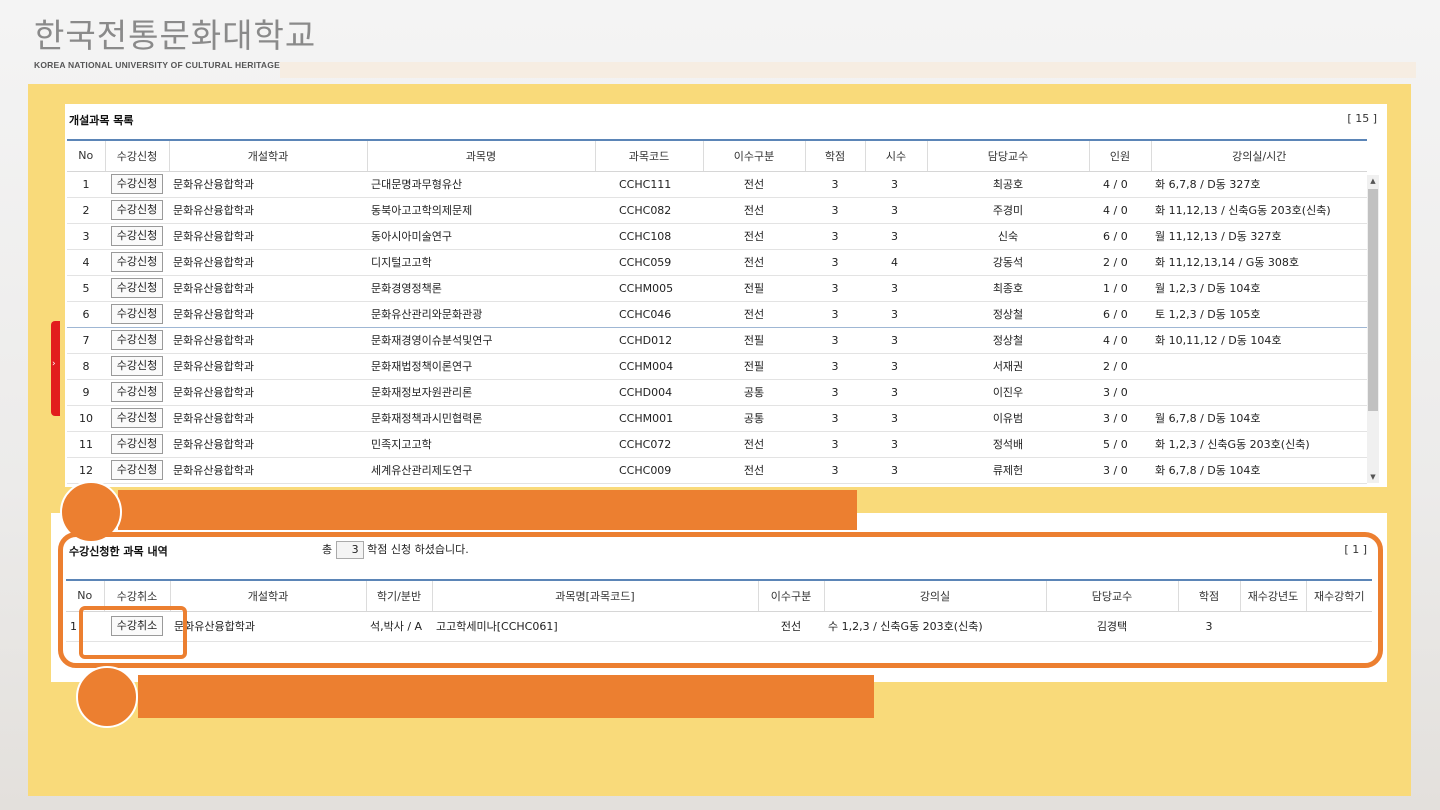 The width and height of the screenshot is (1440, 810). What do you see at coordinates (1008, 236) in the screenshot?
I see `cell-professor: 신숙` at bounding box center [1008, 236].